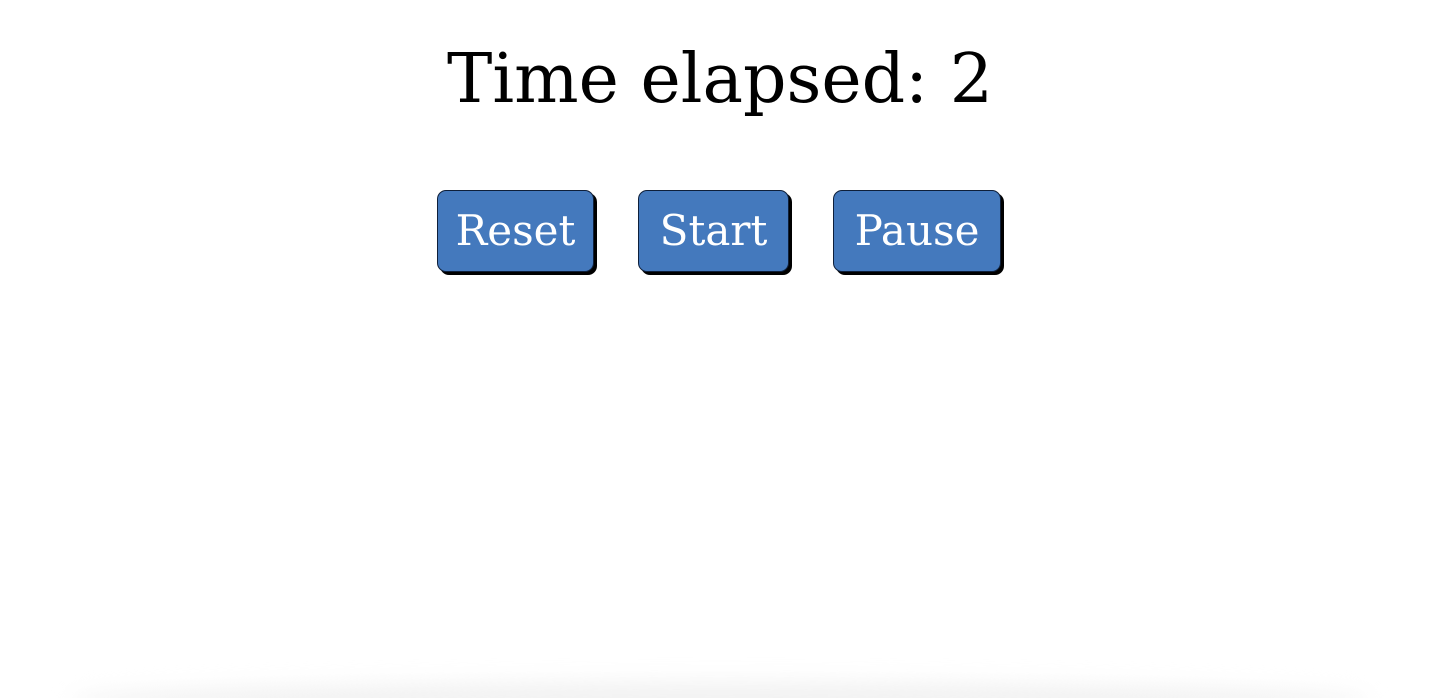 The width and height of the screenshot is (1440, 698). What do you see at coordinates (713, 231) in the screenshot?
I see `start-button: Start` at bounding box center [713, 231].